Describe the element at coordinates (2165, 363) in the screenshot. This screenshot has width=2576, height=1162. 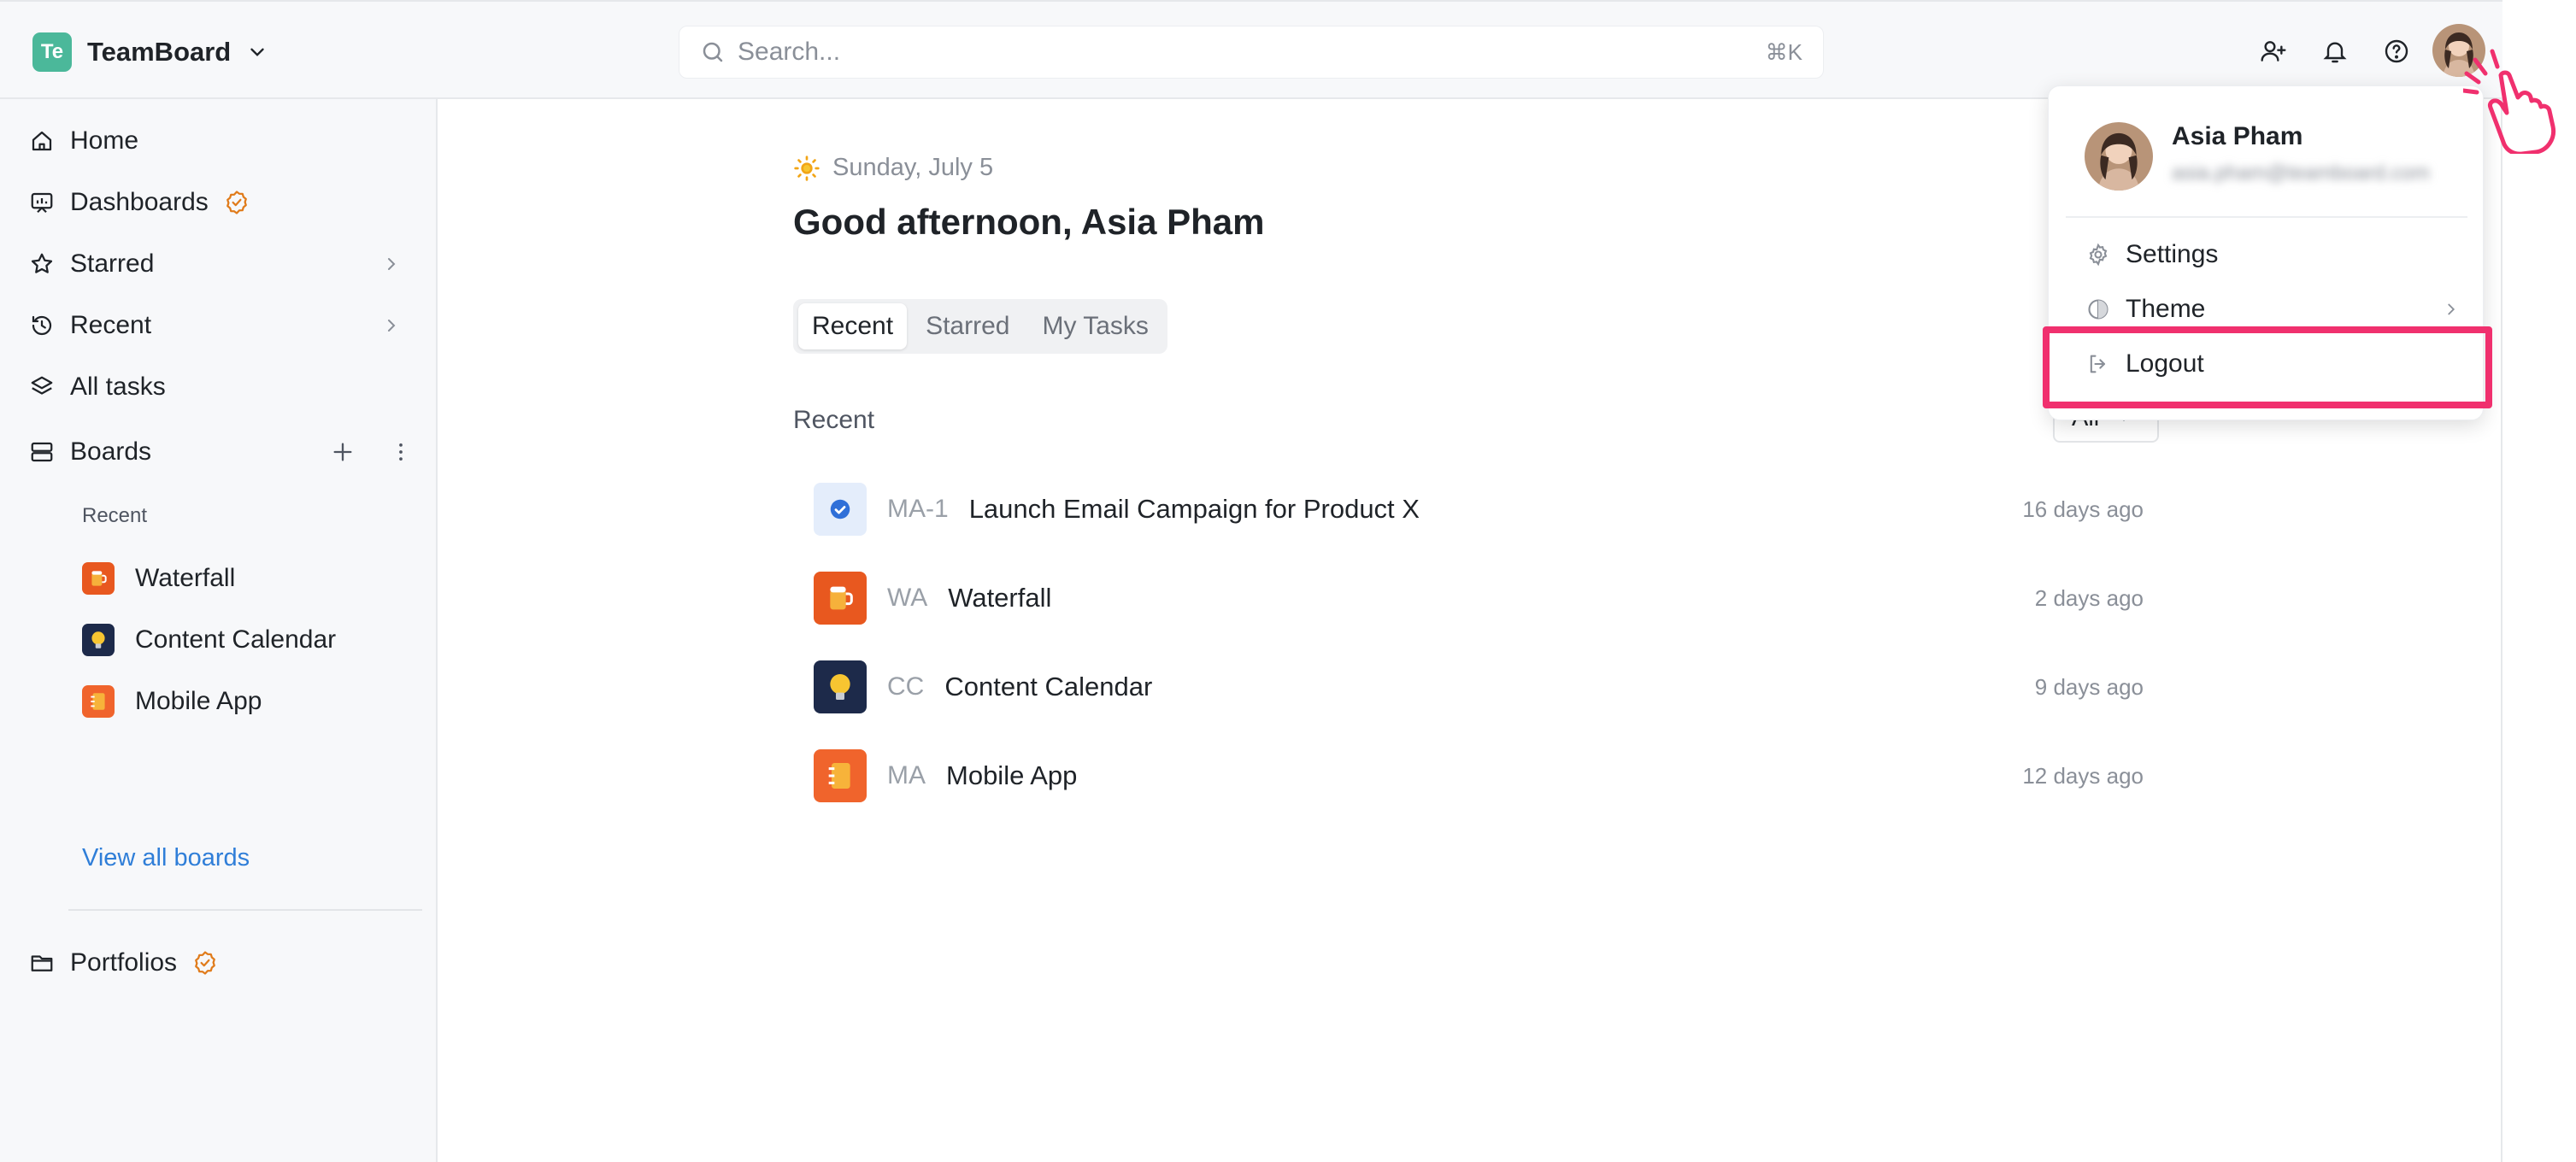
I see `menu-item-label: Logout` at that location.